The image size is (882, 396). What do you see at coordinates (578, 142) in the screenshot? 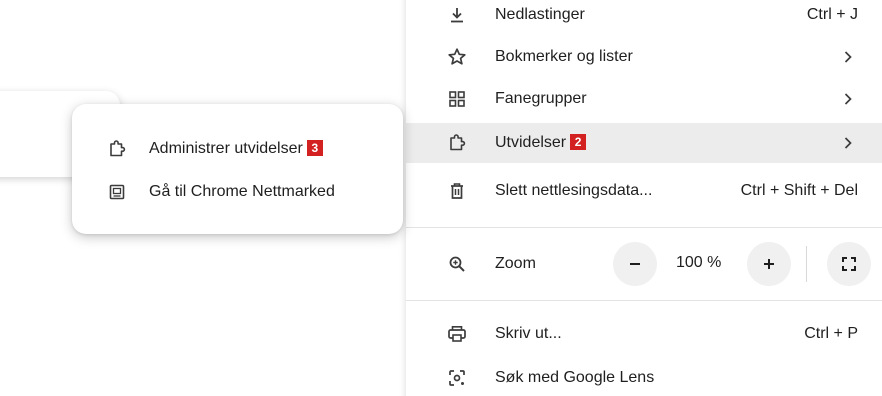
I see `step-badge: 2` at bounding box center [578, 142].